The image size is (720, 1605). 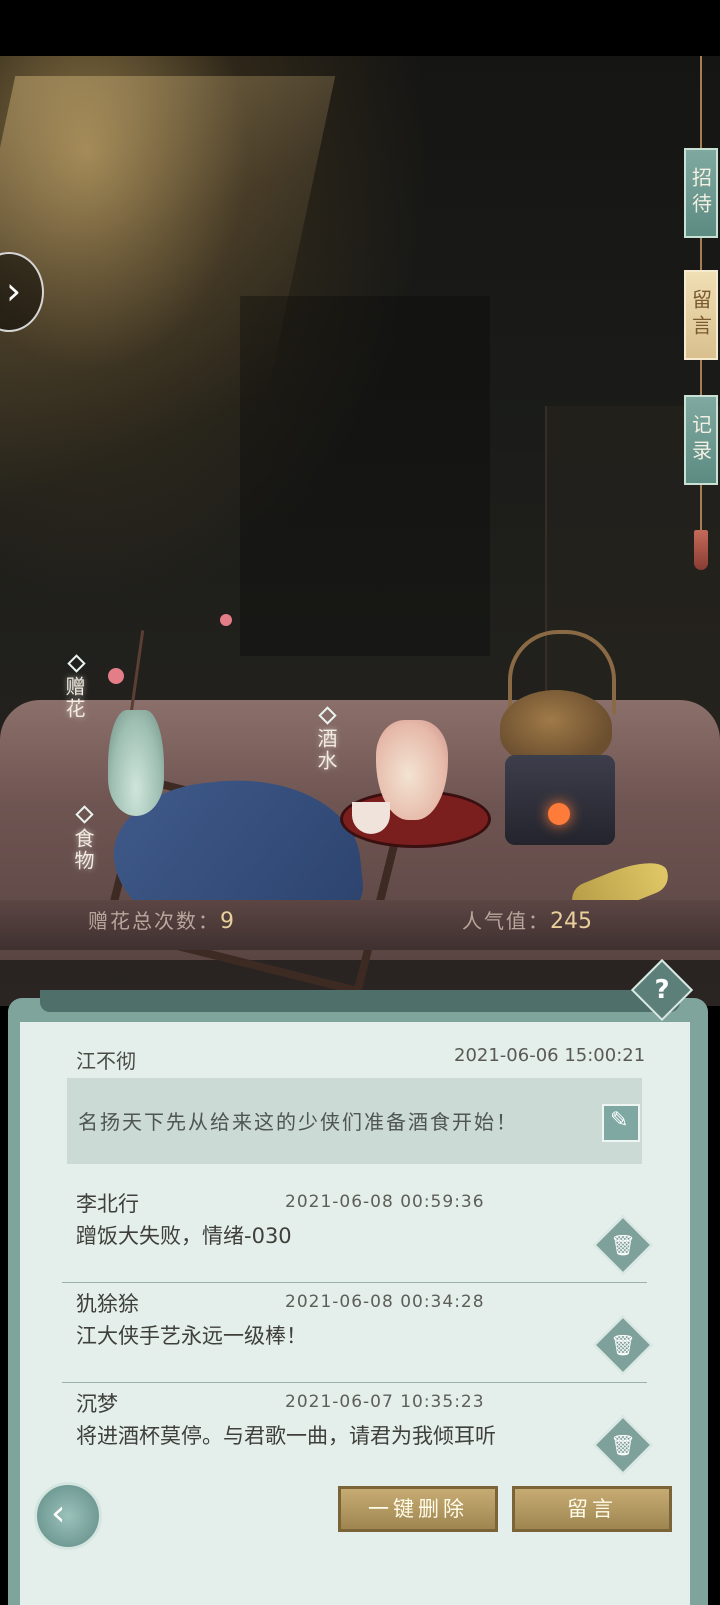 I want to click on back-icon: ‹, so click(x=58, y=1513).